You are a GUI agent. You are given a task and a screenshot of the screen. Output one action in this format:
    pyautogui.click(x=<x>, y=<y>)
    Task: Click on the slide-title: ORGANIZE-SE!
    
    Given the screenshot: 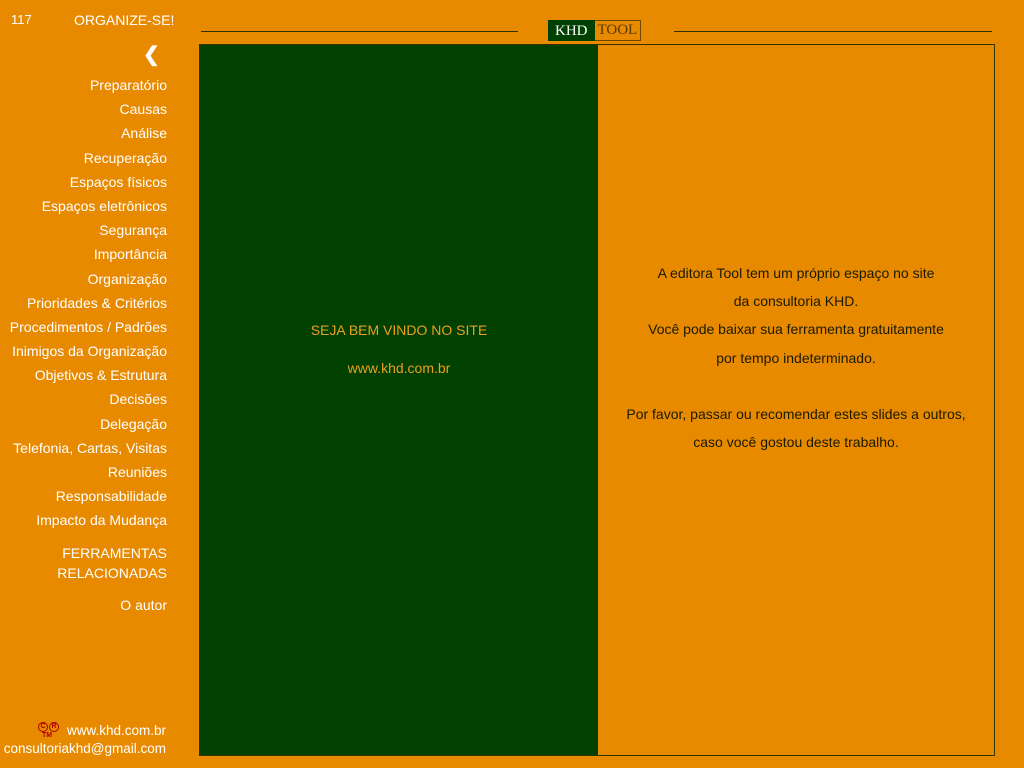 What is the action you would take?
    pyautogui.click(x=124, y=20)
    